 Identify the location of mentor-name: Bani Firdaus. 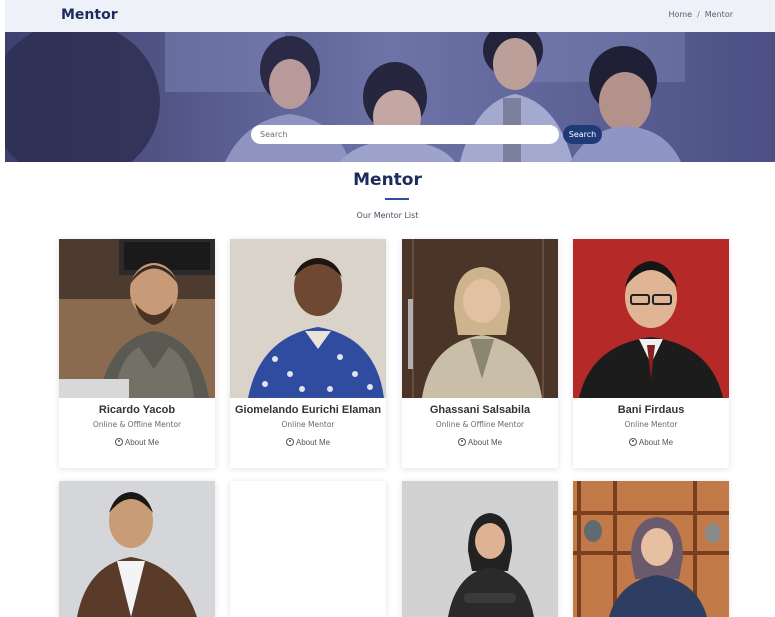
(651, 410).